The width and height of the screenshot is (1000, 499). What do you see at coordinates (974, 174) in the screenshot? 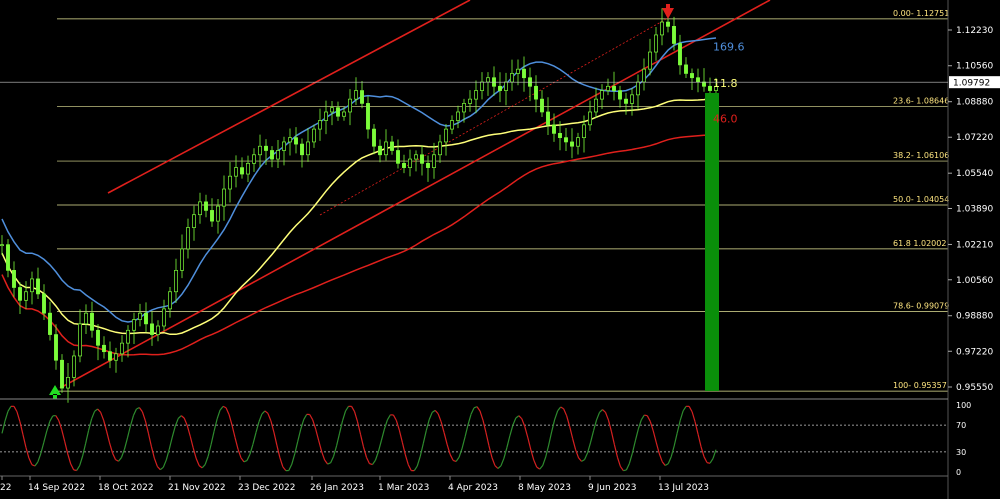
I see `price-tick-label: 1.05540` at bounding box center [974, 174].